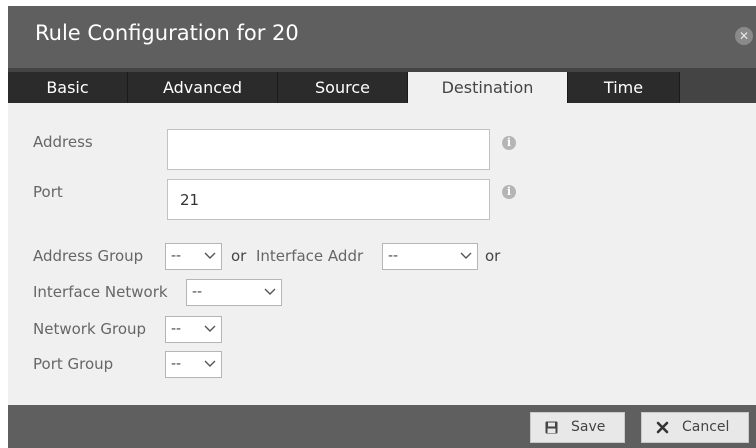 The height and width of the screenshot is (448, 756). What do you see at coordinates (73, 364) in the screenshot?
I see `port-group-label: Port Group` at bounding box center [73, 364].